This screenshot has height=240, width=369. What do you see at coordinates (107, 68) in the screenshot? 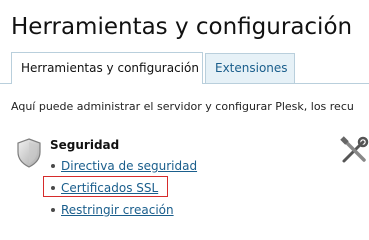
I see `tab-tools-and-settings: Herramientas y configuración` at bounding box center [107, 68].